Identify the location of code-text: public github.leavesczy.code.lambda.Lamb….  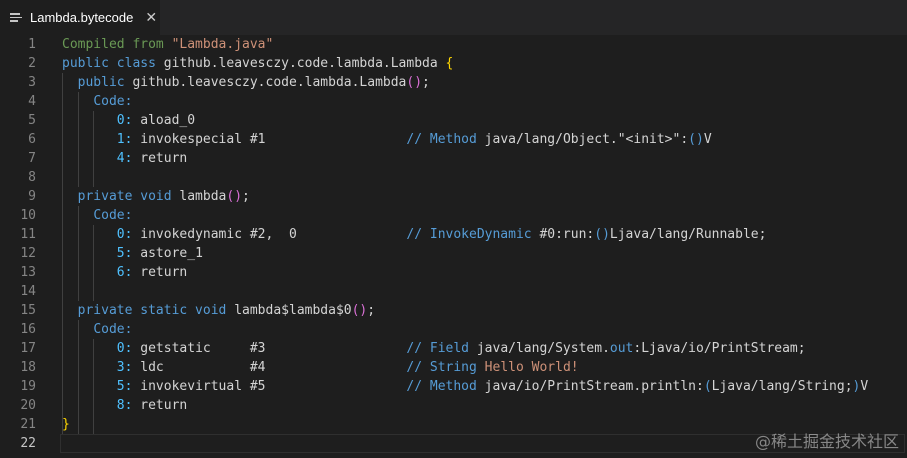
(246, 82).